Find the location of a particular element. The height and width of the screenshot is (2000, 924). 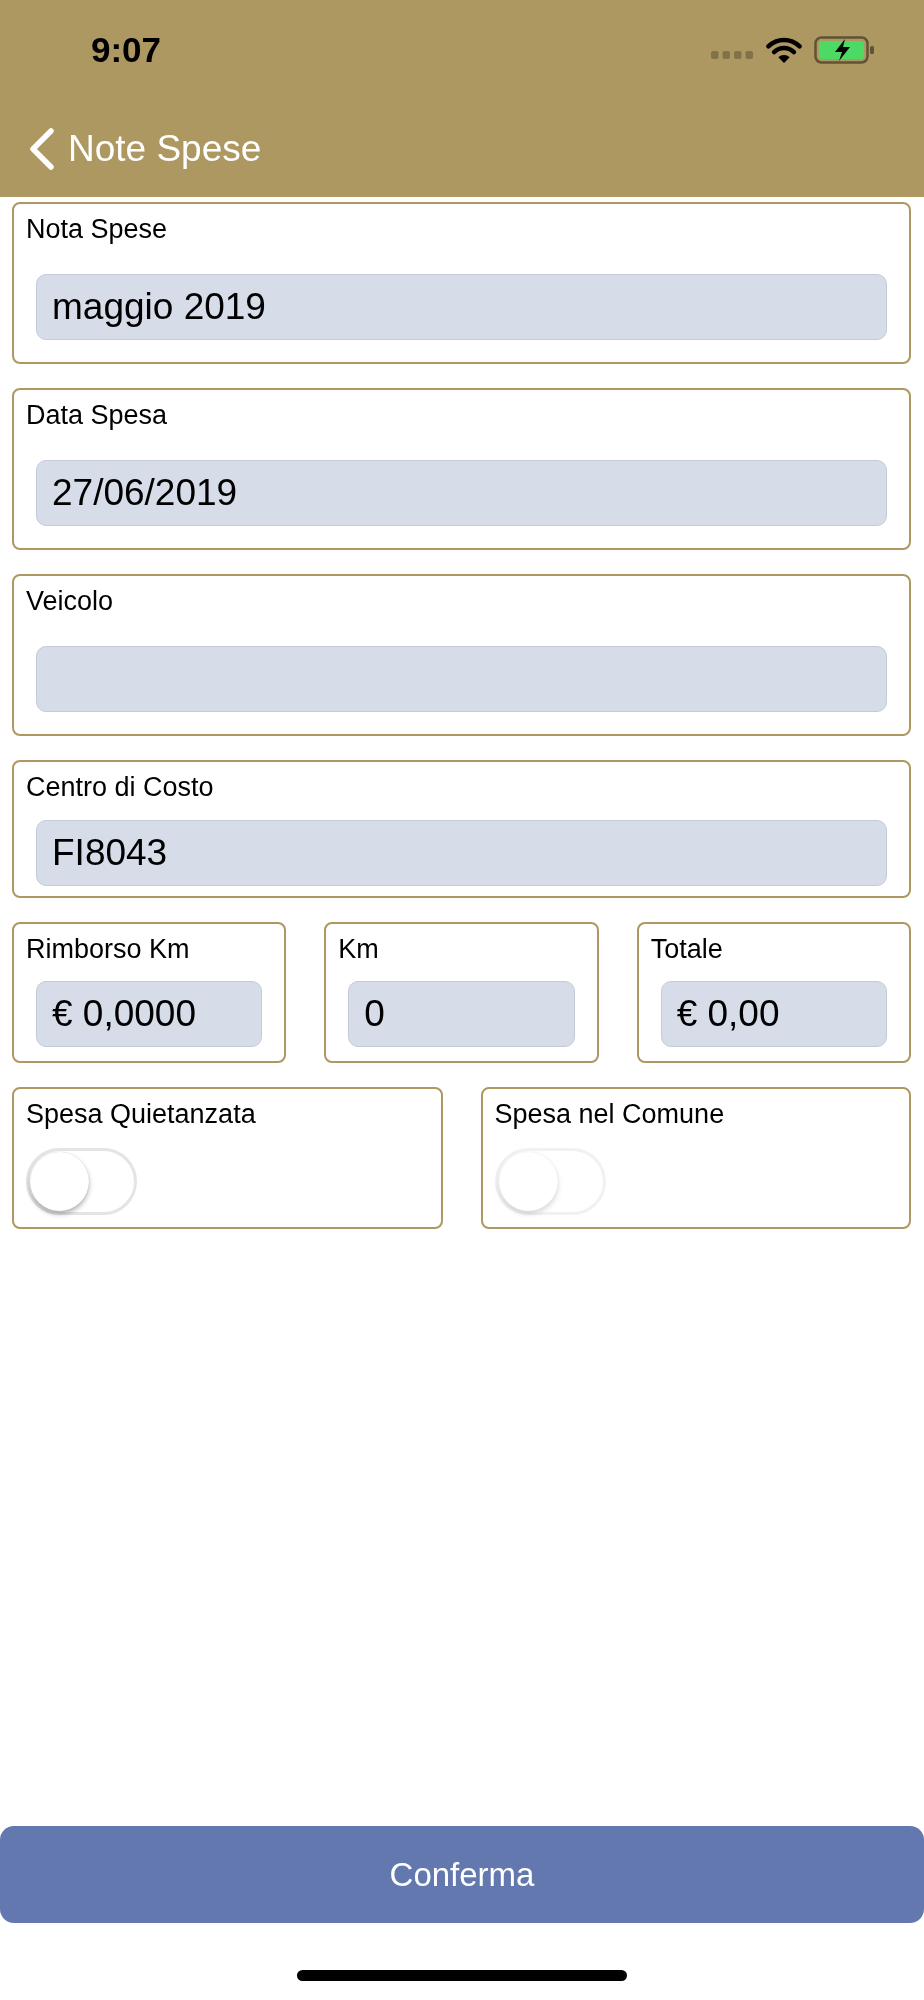

field-label: Veicolo is located at coordinates (70, 601).